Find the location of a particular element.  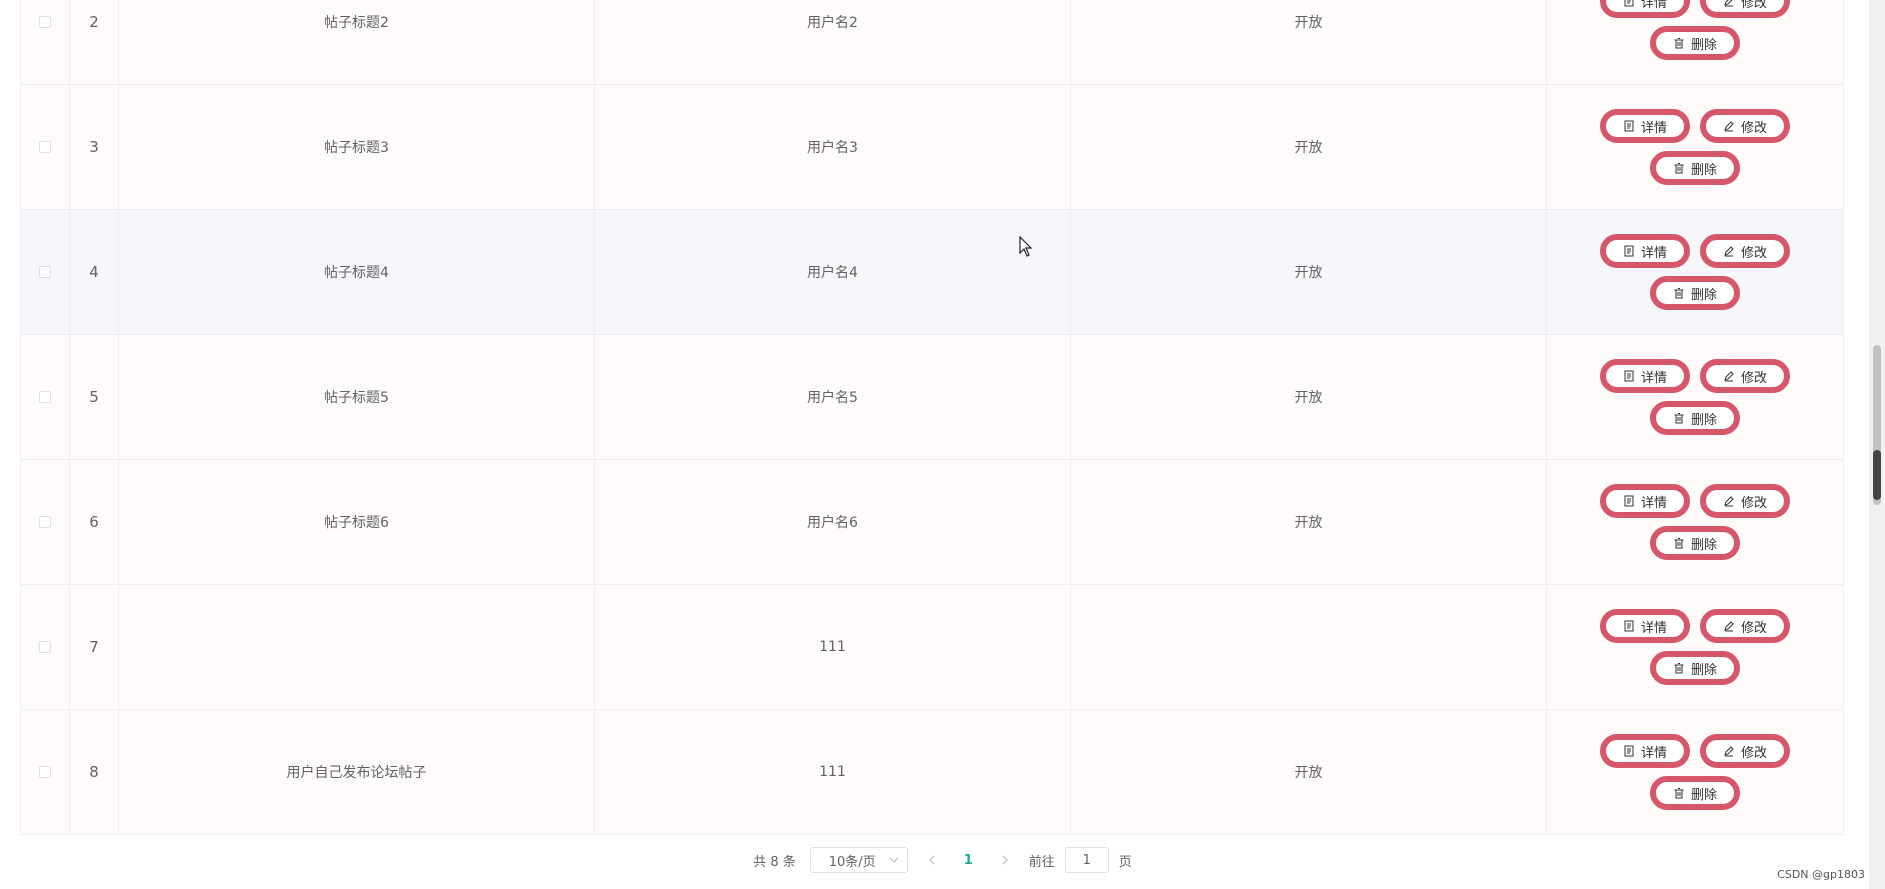

table-row: 3 帖子标题3 用户名3 开放 详情 修改 删除 is located at coordinates (932, 147).